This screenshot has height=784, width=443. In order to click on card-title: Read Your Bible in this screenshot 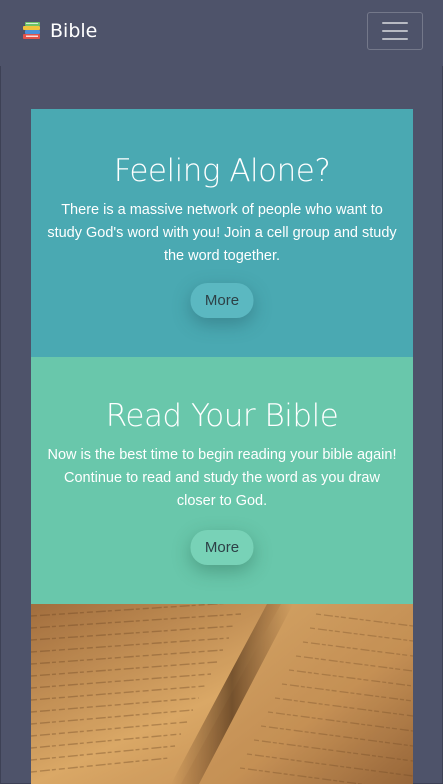, I will do `click(222, 416)`.